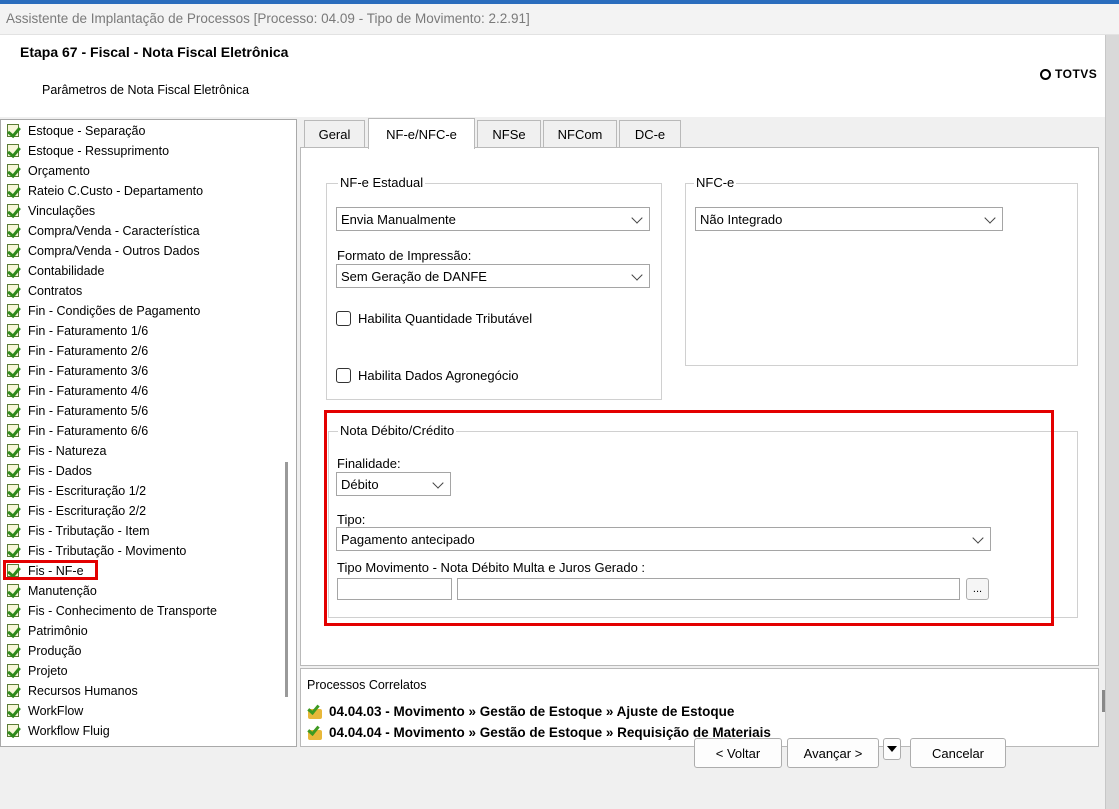  I want to click on tree-item: Fin - Faturamento 2/6, so click(77, 351).